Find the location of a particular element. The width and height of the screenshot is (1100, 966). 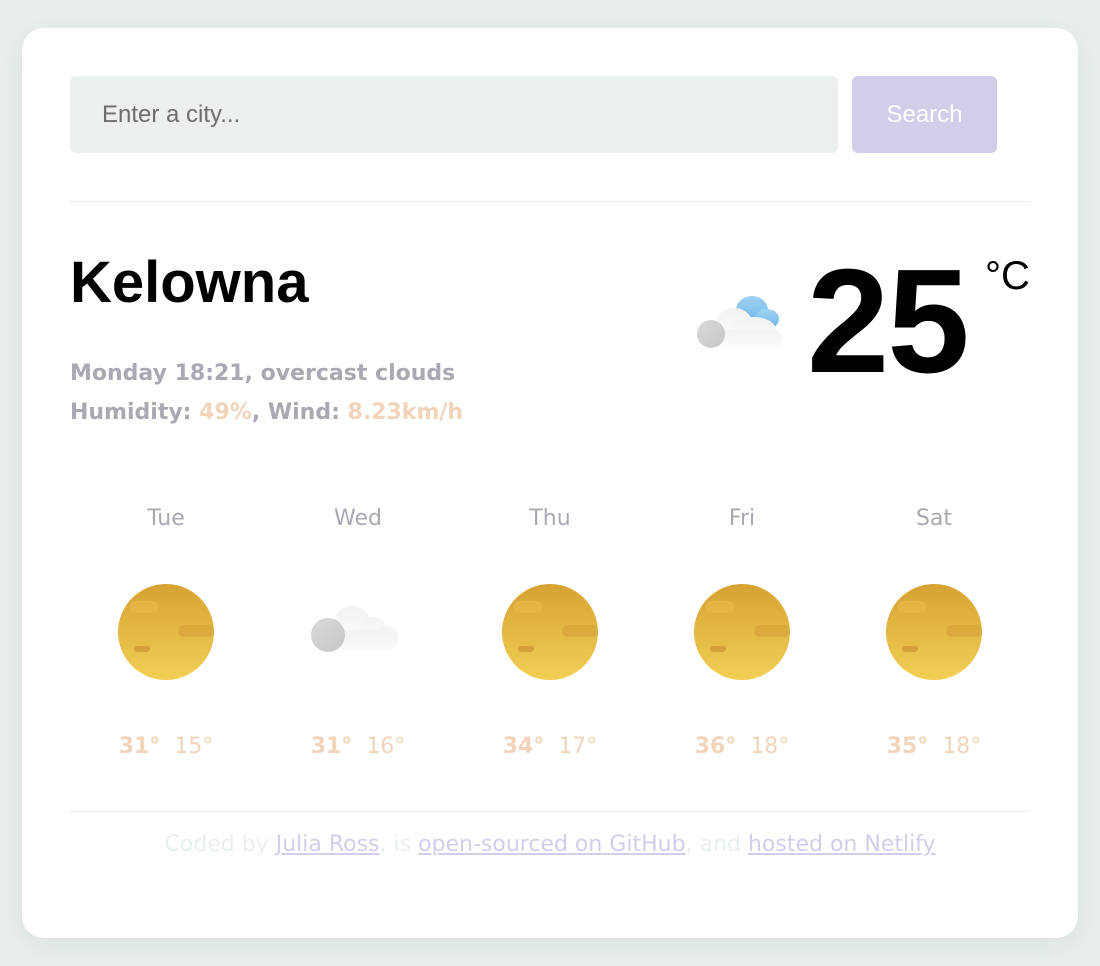

netlify-link: hosted on Netlify is located at coordinates (842, 844).